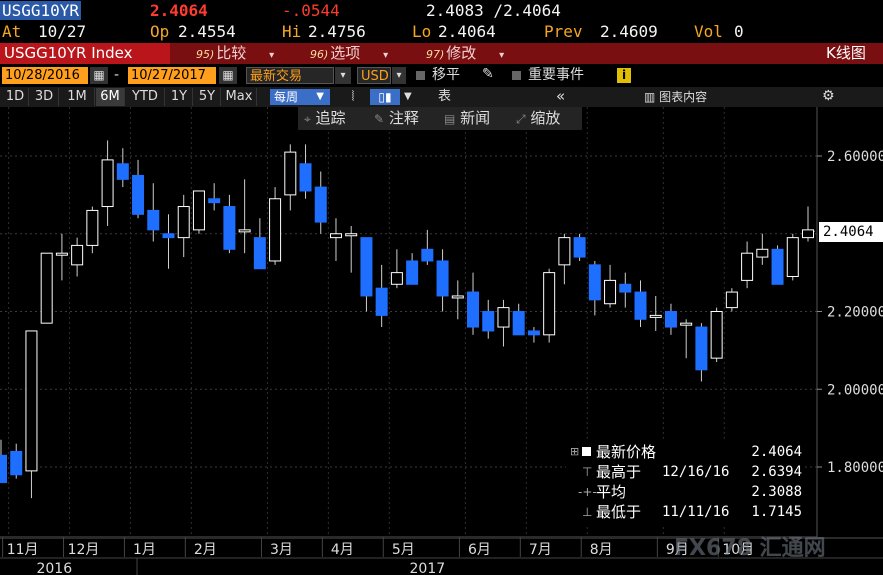 The width and height of the screenshot is (883, 575). I want to click on legend-high-value: 2.6394, so click(776, 472).